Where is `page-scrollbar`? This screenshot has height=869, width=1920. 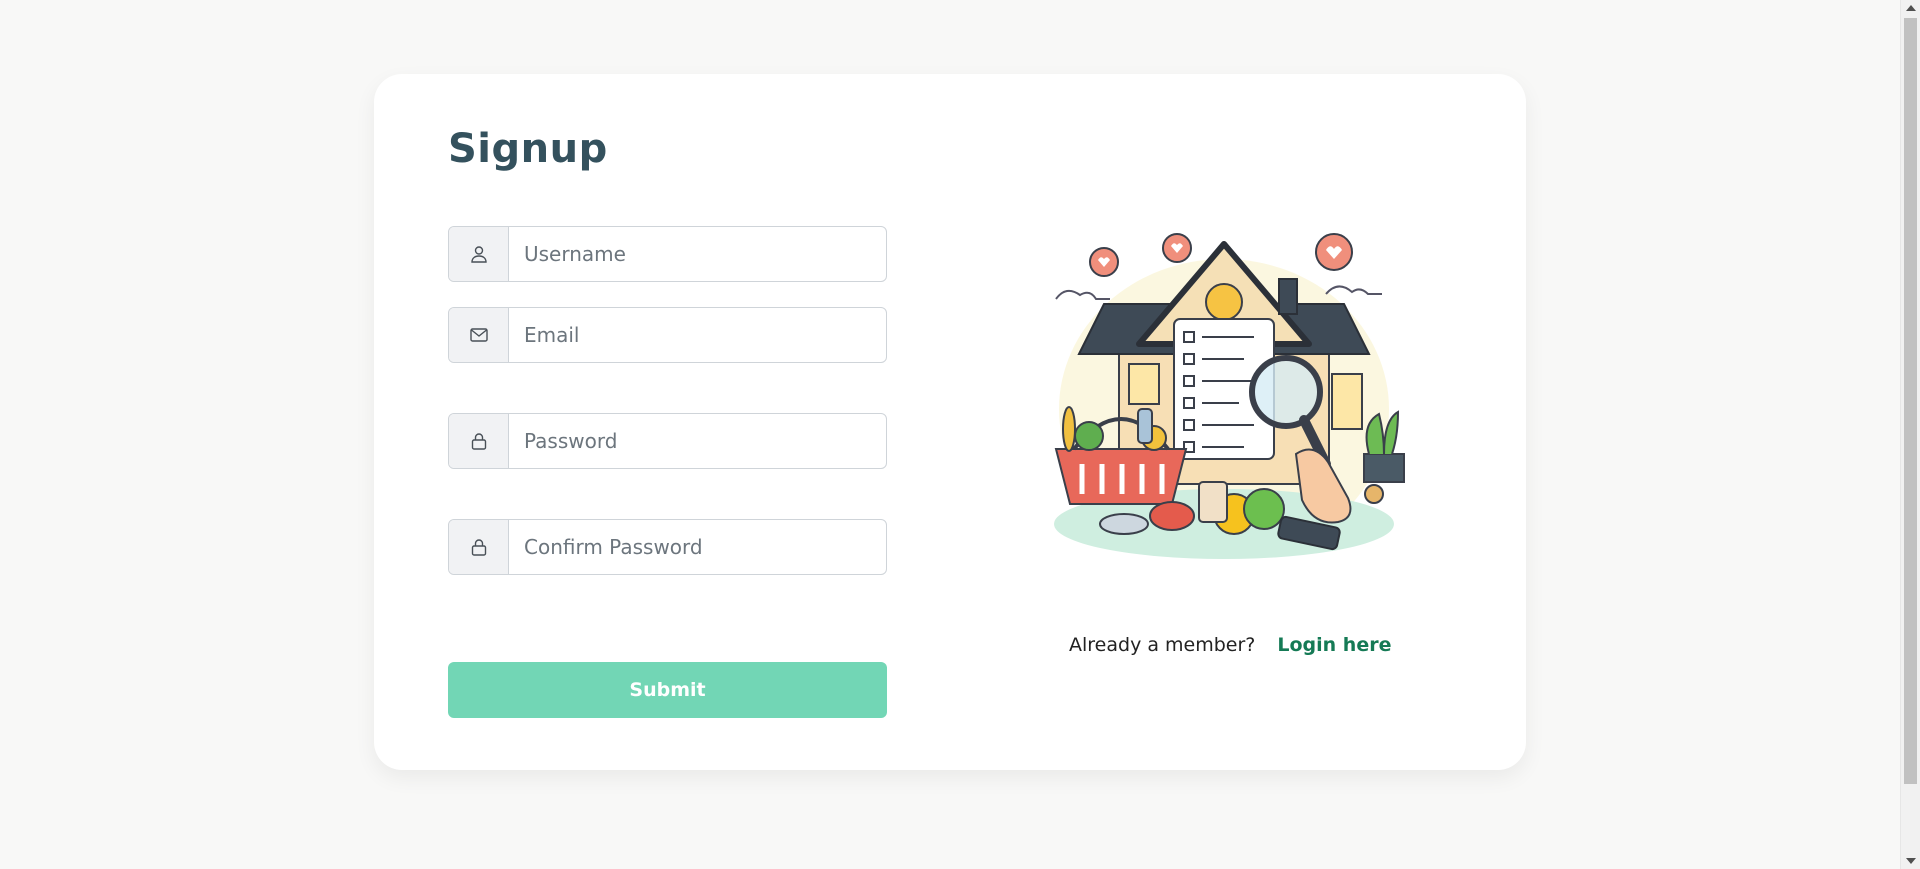
page-scrollbar is located at coordinates (1910, 434).